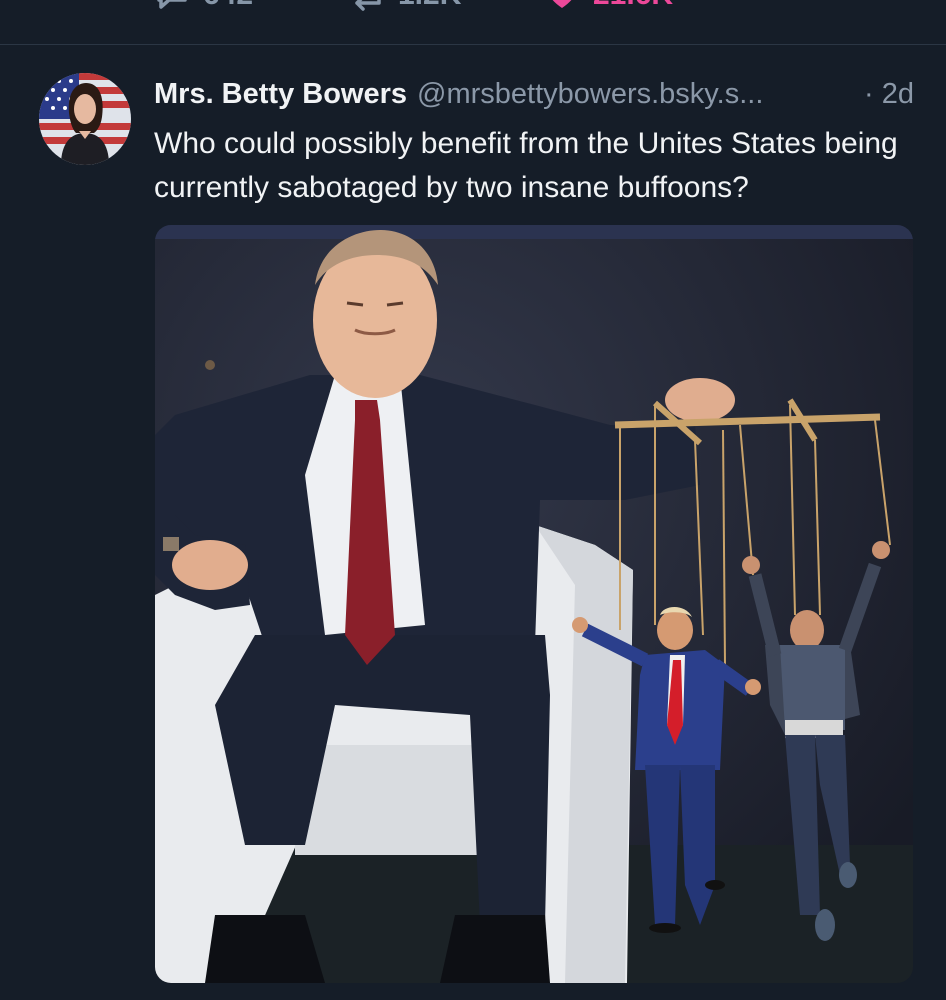  I want to click on reply-button: 642, so click(204, 6).